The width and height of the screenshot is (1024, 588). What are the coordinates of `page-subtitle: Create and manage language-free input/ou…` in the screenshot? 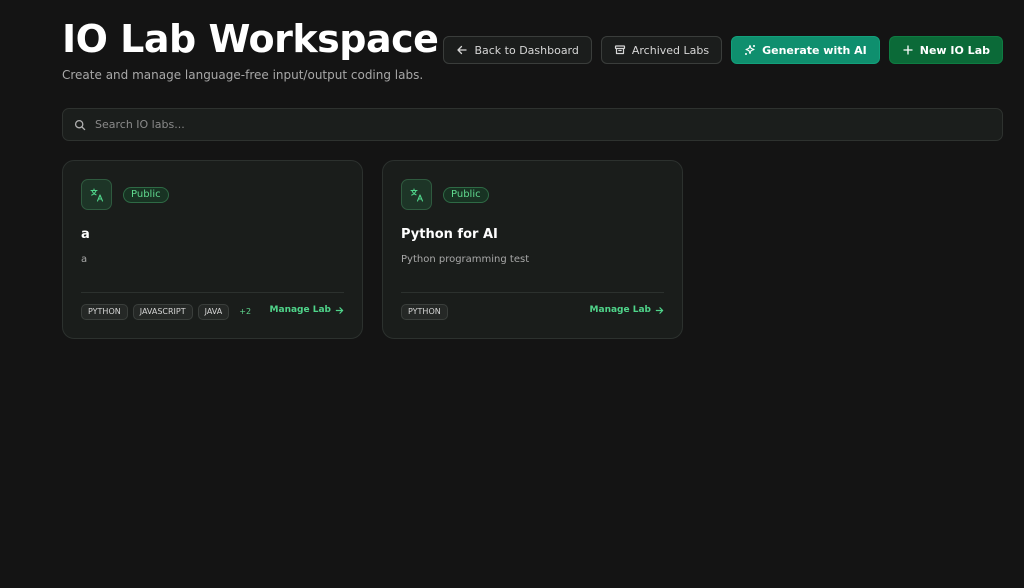 It's located at (243, 75).